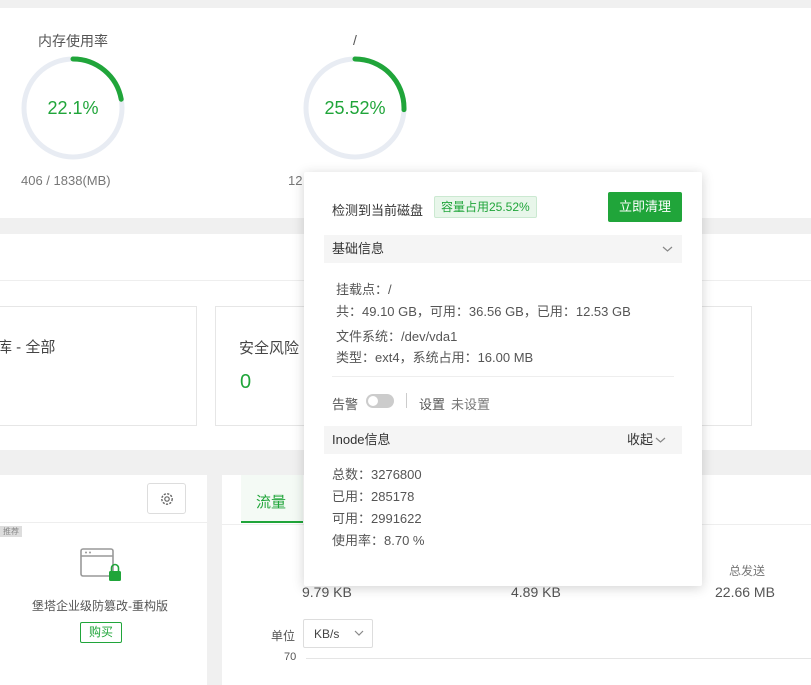  I want to click on filesystem: 文件系统：/dev/vda1, so click(397, 336).